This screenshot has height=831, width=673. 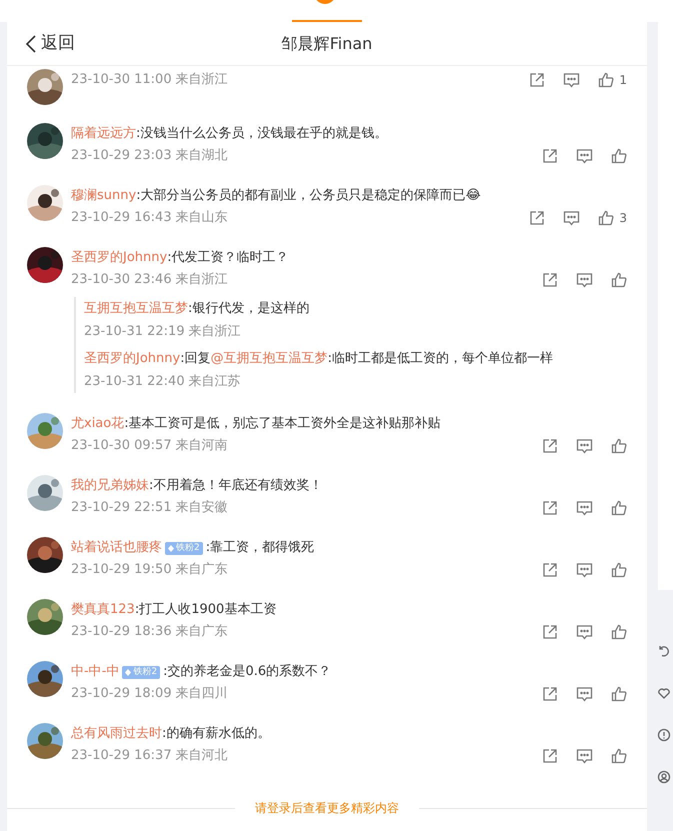 What do you see at coordinates (95, 672) in the screenshot?
I see `username-link: 中-中-中` at bounding box center [95, 672].